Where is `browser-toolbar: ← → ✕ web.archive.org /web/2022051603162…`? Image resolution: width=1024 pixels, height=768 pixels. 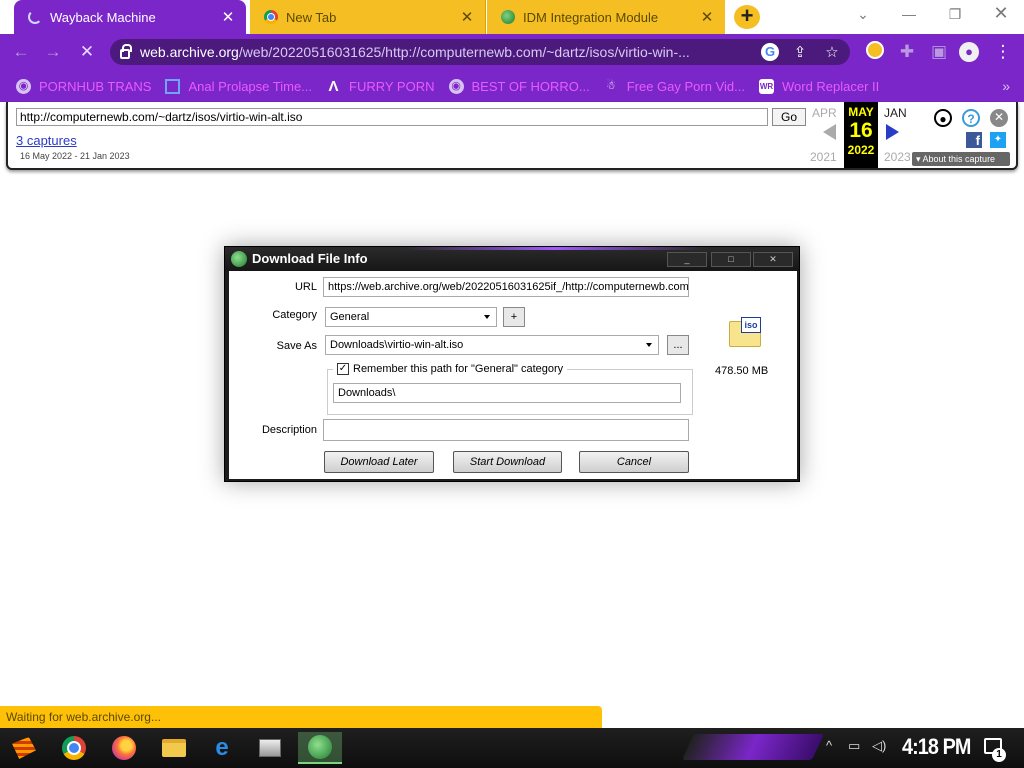 browser-toolbar: ← → ✕ web.archive.org /web/2022051603162… is located at coordinates (512, 52).